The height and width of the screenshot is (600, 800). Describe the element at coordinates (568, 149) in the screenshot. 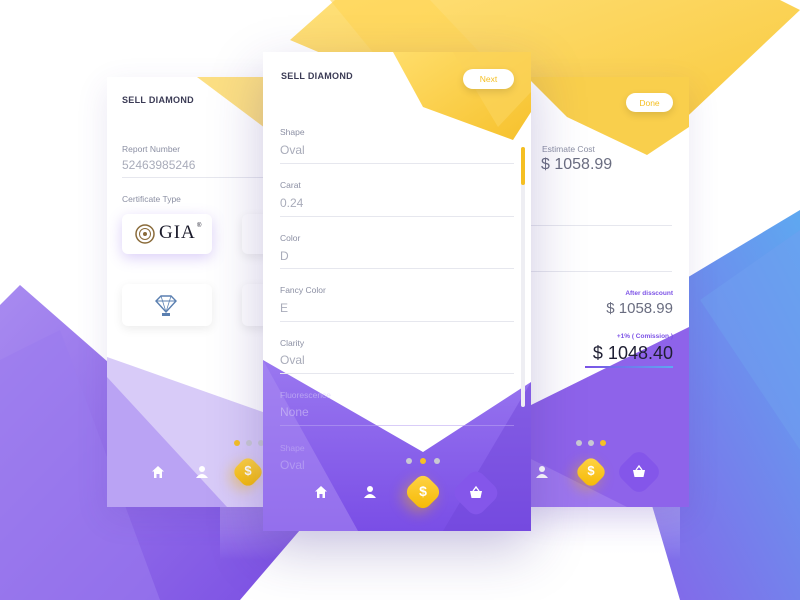

I see `estimate-cost-label: Estimate Cost` at that location.